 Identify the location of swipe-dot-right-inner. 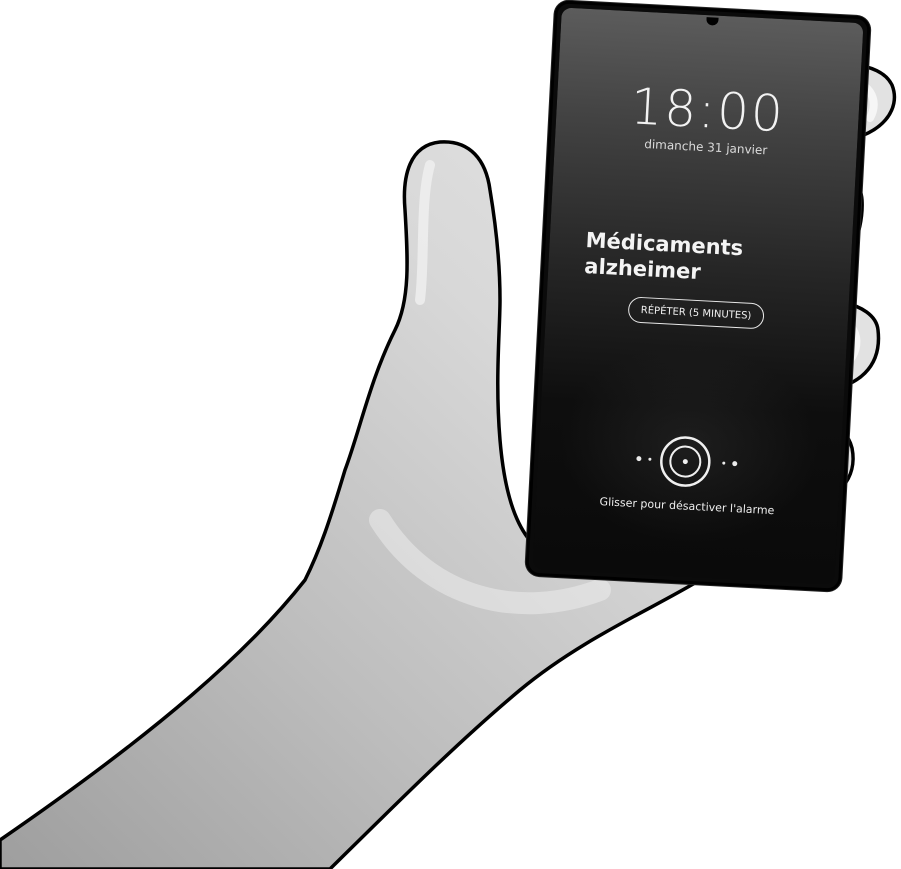
(724, 463).